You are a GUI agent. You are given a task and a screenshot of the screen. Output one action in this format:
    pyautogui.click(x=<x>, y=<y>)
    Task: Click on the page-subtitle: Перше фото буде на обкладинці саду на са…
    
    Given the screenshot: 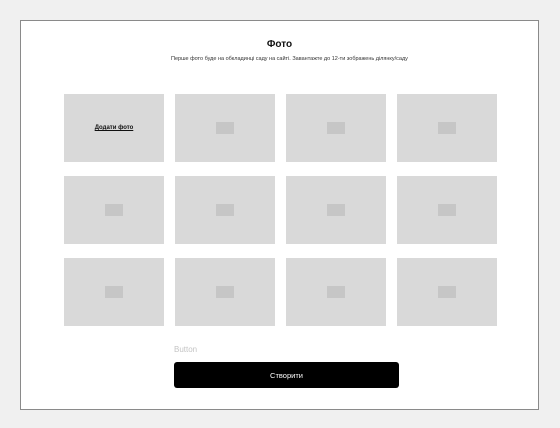 What is the action you would take?
    pyautogui.click(x=289, y=59)
    